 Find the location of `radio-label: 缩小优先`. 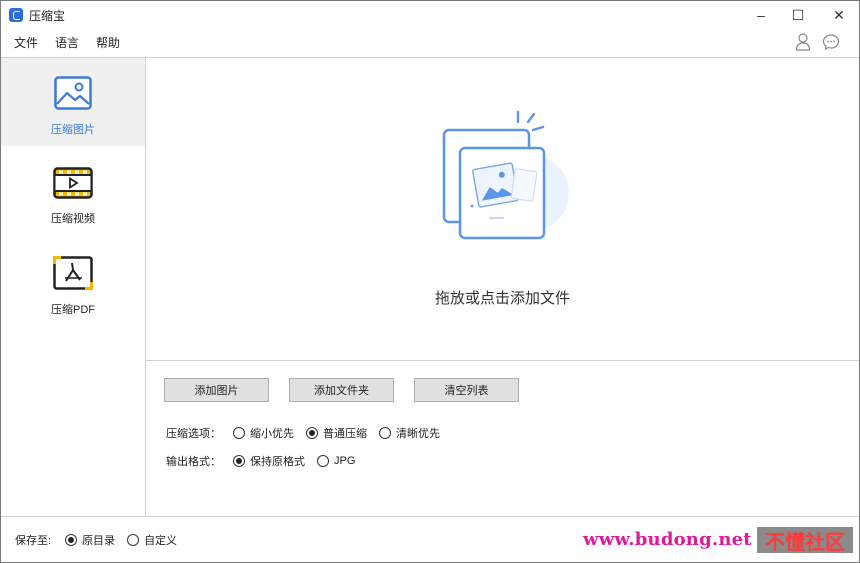

radio-label: 缩小优先 is located at coordinates (272, 434).